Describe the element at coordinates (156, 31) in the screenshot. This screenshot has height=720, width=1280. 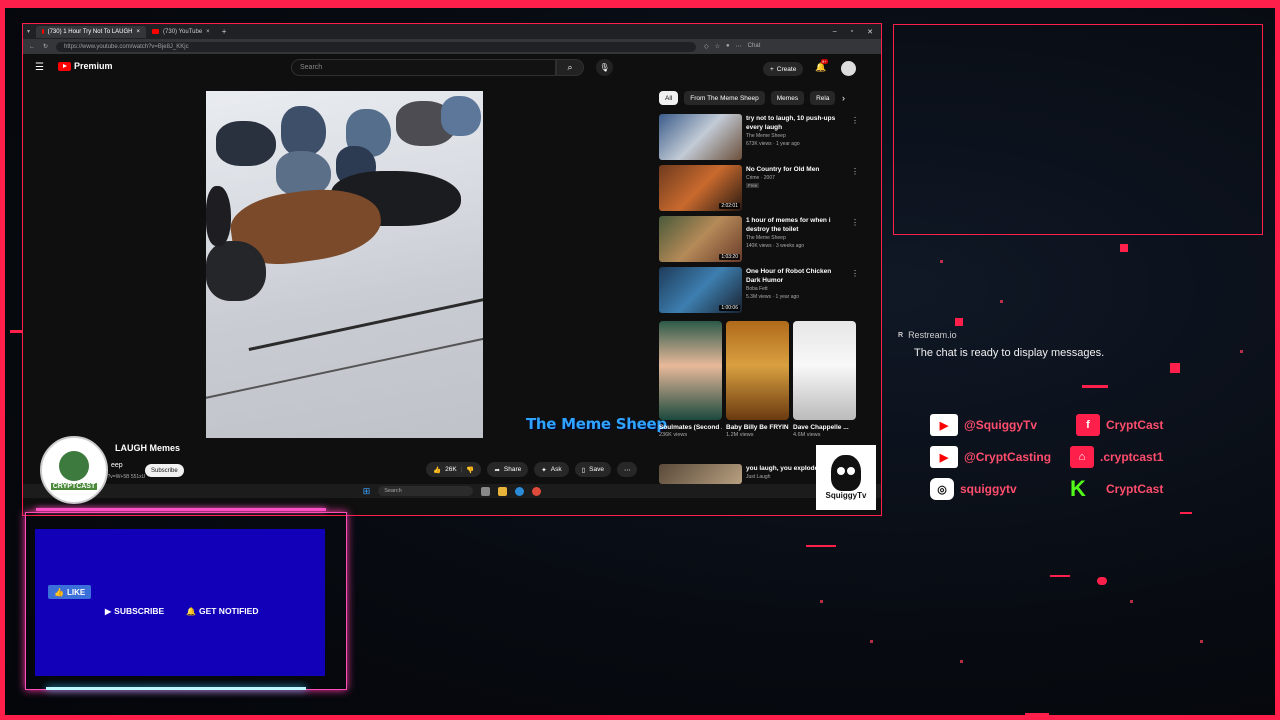
I see `youtube-favicon-icon` at that location.